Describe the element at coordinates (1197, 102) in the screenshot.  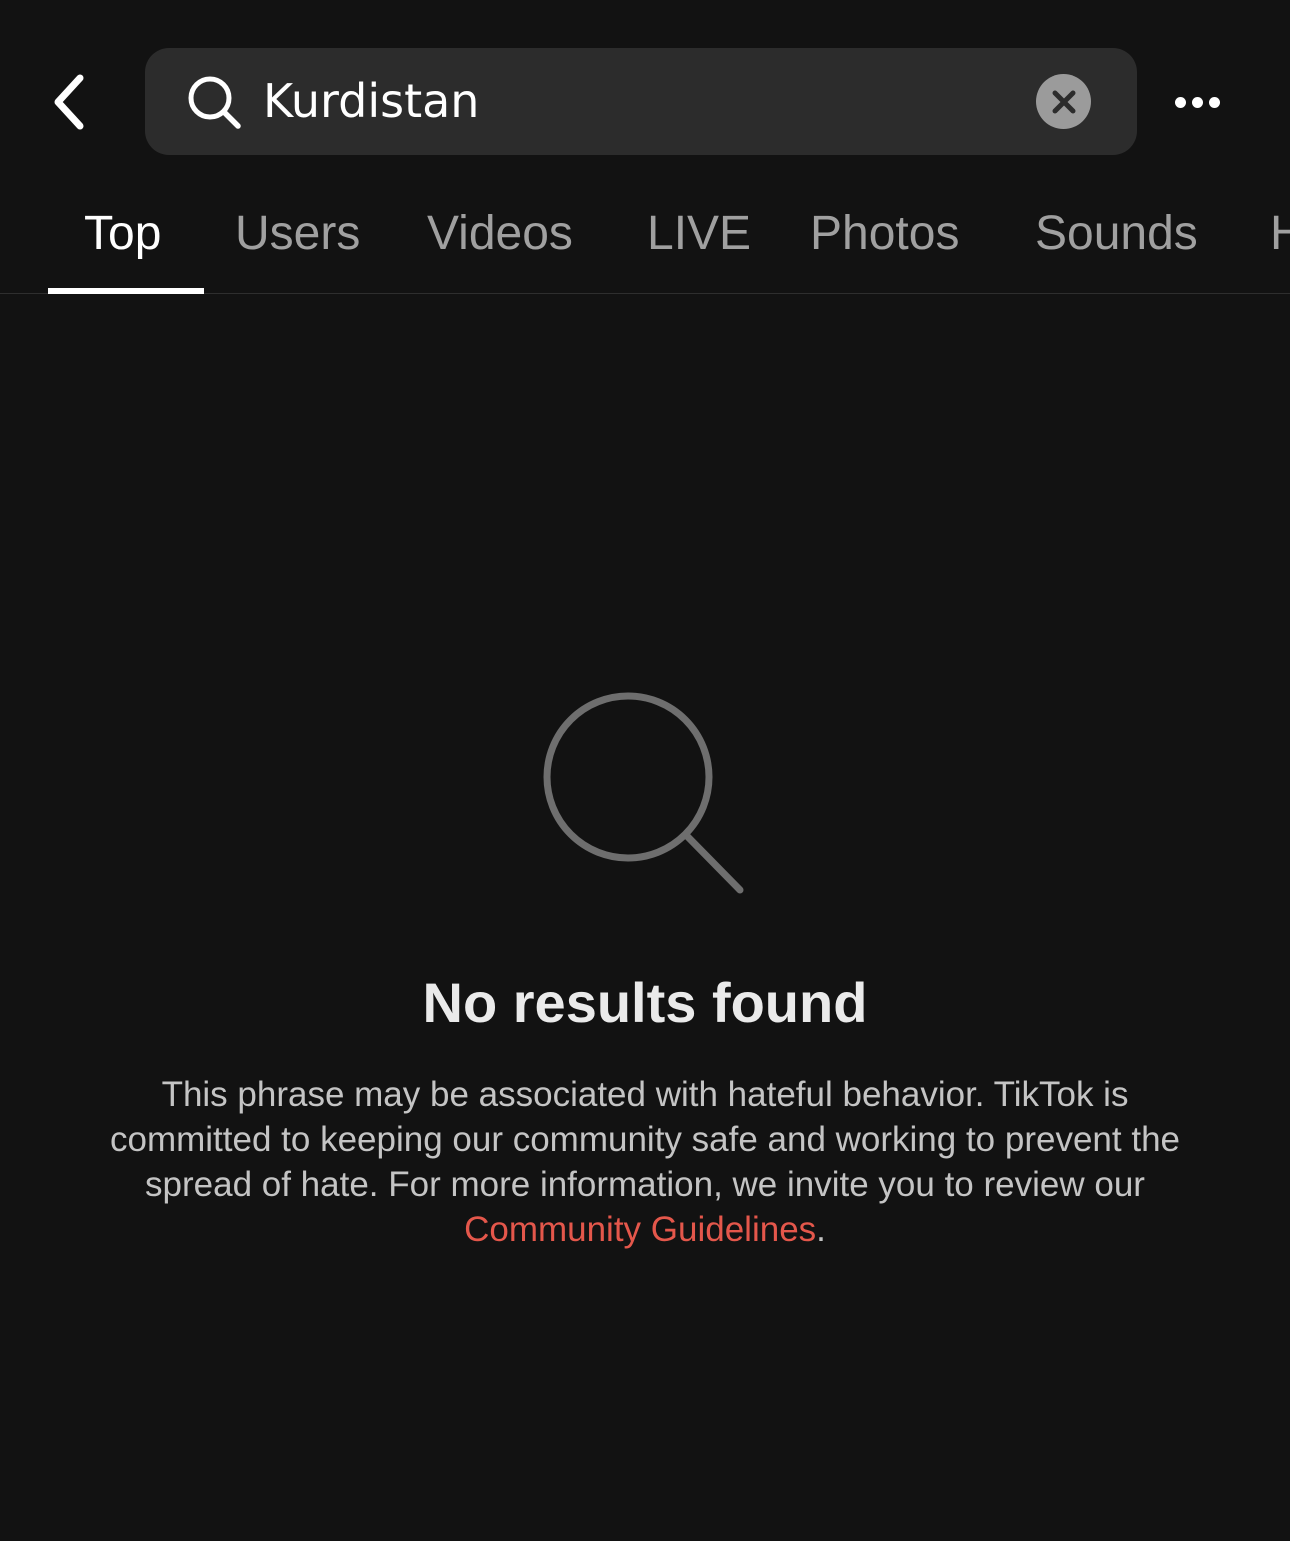
I see `more-horizontal-icon` at that location.